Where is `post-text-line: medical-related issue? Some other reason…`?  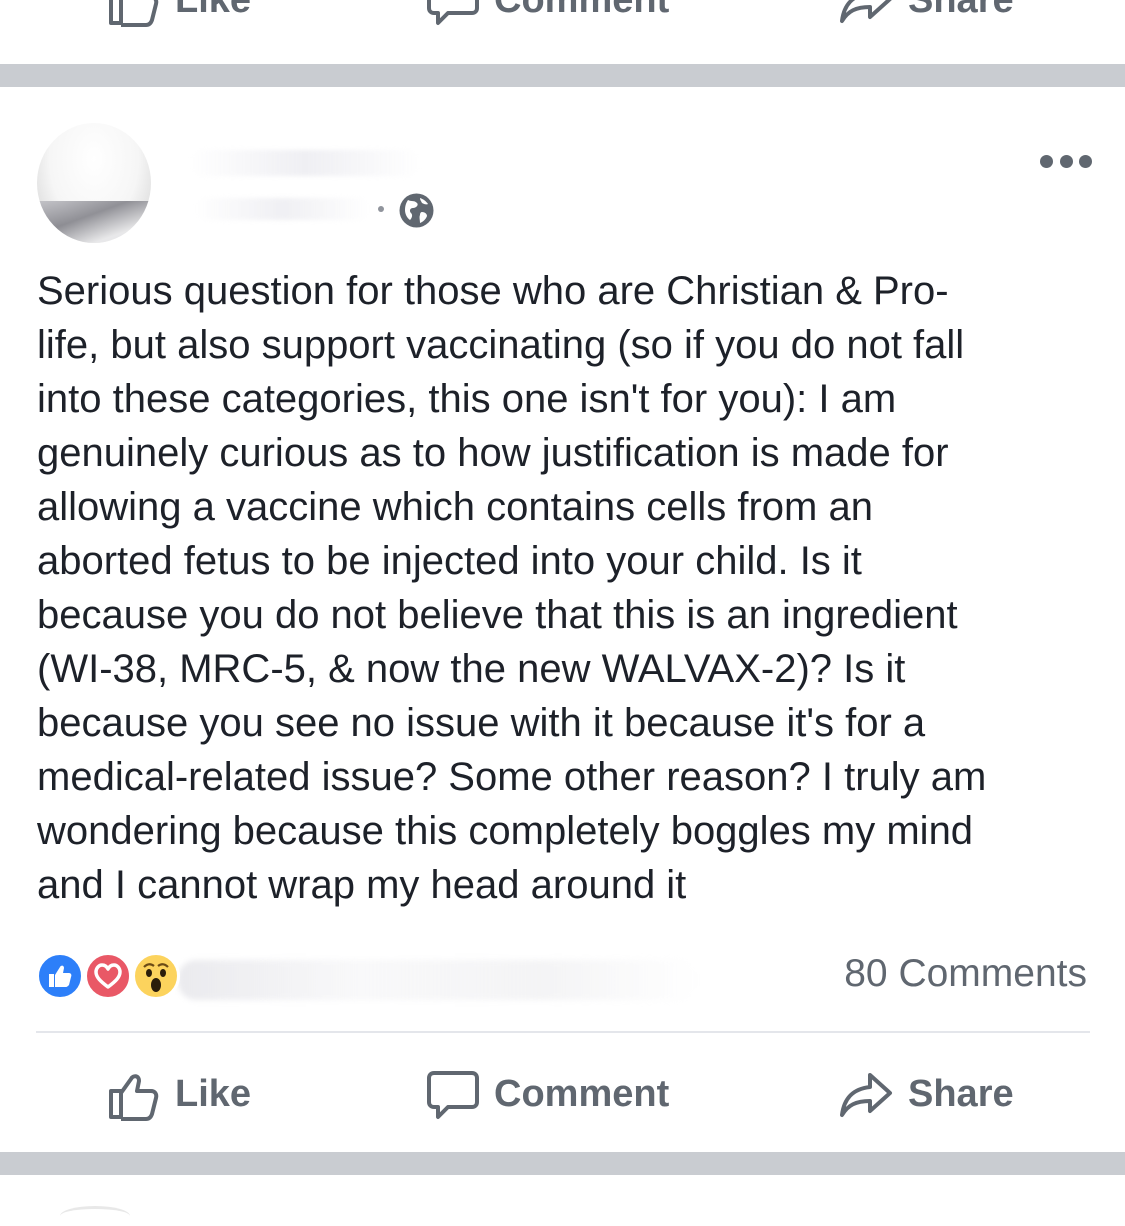
post-text-line: medical-related issue? Some other reason… is located at coordinates (512, 777).